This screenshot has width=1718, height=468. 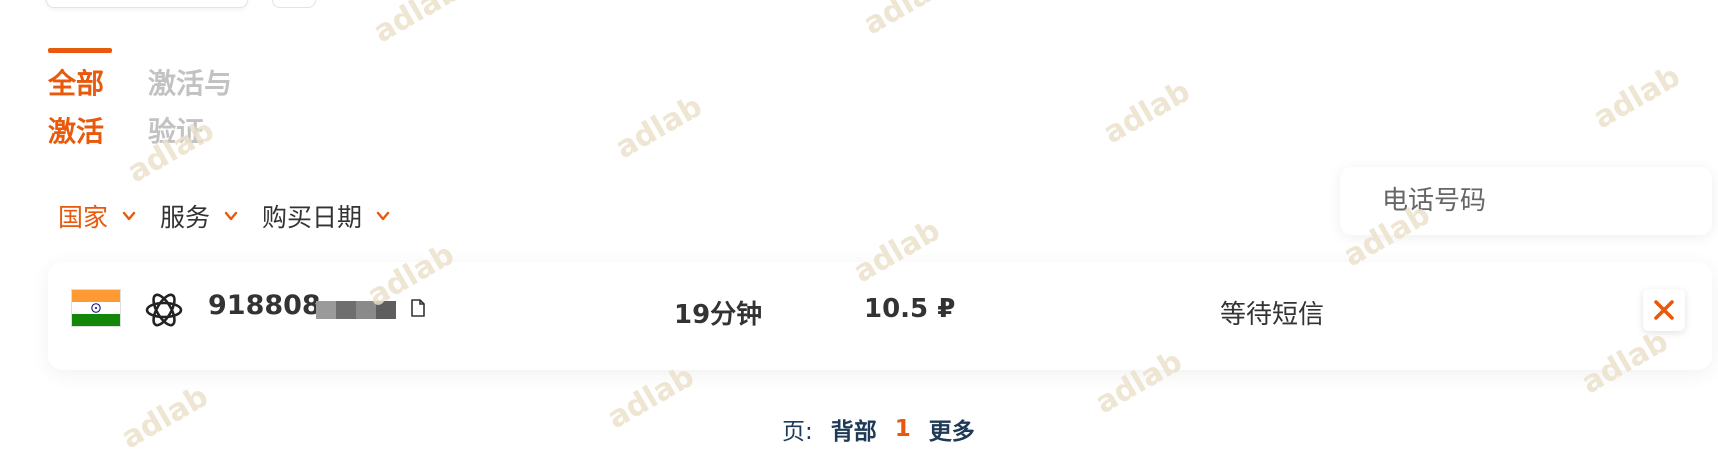 I want to click on order-status: 等待短信, so click(x=1272, y=315).